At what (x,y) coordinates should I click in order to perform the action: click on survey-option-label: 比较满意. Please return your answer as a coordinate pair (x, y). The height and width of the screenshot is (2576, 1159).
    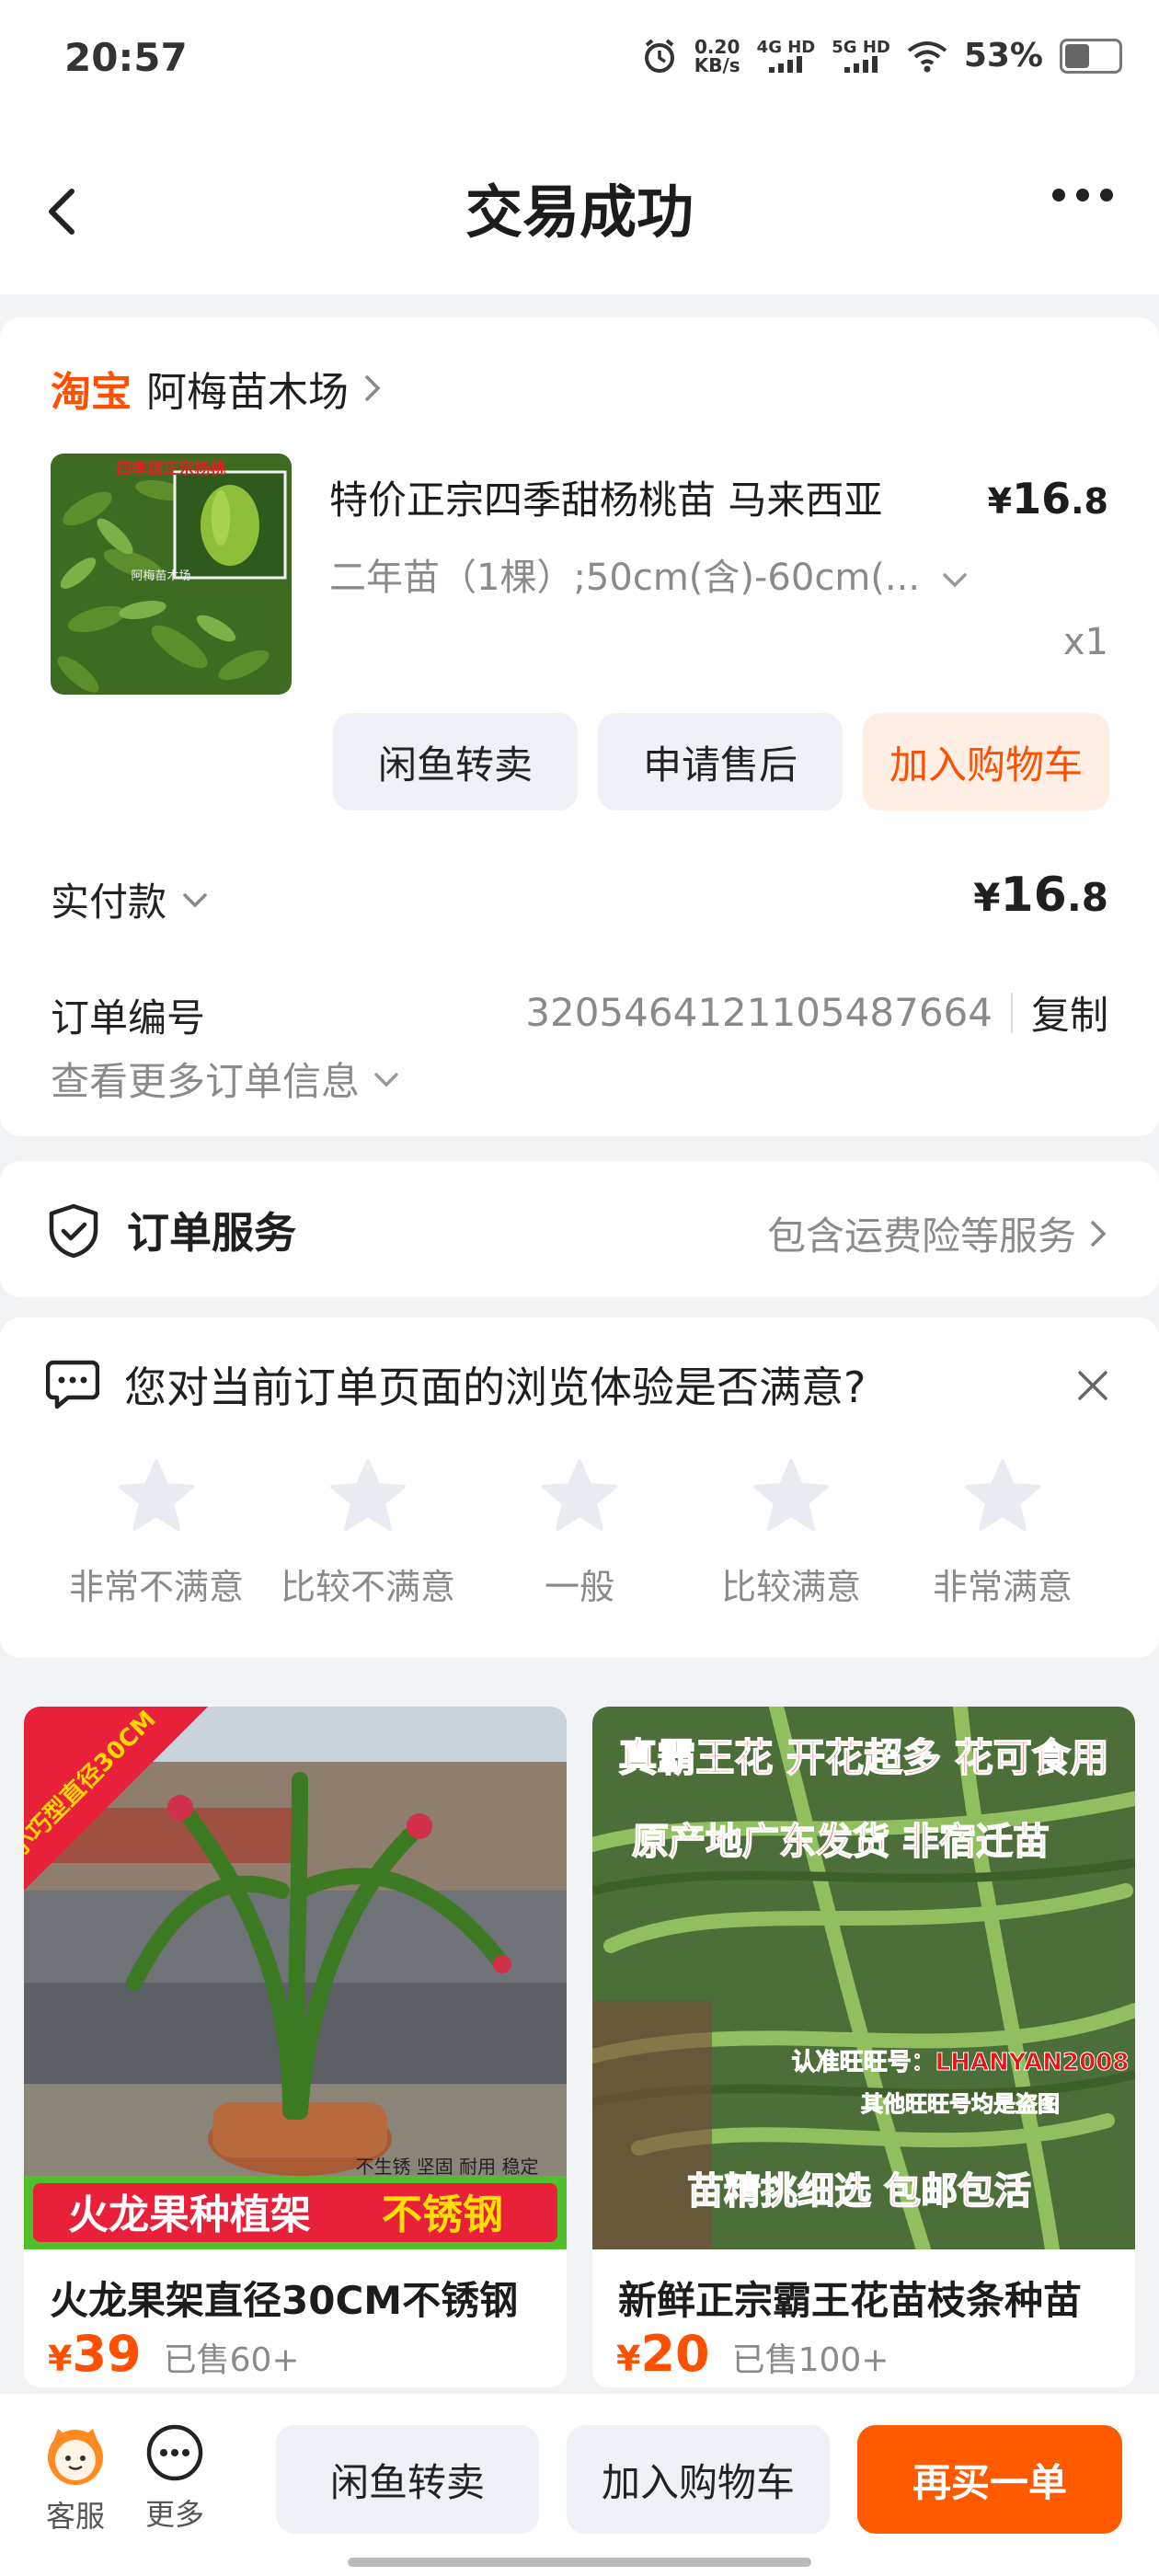
    Looking at the image, I should click on (790, 1587).